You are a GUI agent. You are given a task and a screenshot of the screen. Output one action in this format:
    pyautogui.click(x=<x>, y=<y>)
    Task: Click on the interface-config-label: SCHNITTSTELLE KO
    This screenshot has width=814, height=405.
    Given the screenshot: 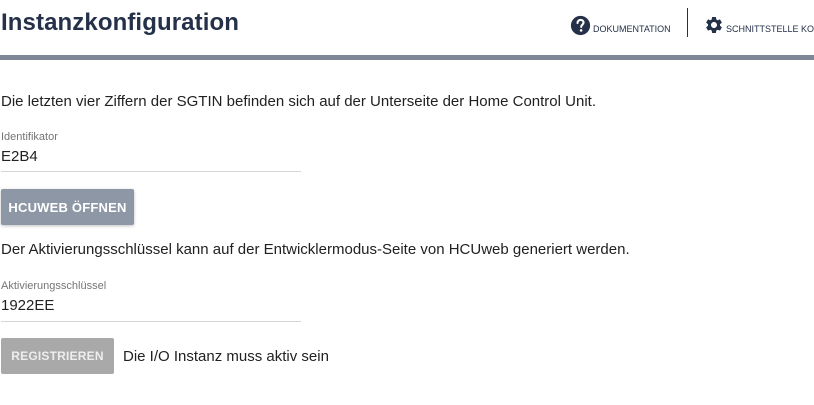 What is the action you would take?
    pyautogui.click(x=770, y=29)
    